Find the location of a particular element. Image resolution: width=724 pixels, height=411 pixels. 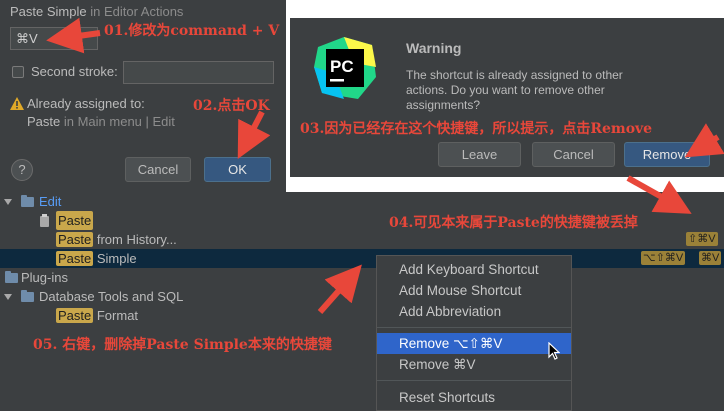

arrow-to-keystroke is located at coordinates (73, 35).